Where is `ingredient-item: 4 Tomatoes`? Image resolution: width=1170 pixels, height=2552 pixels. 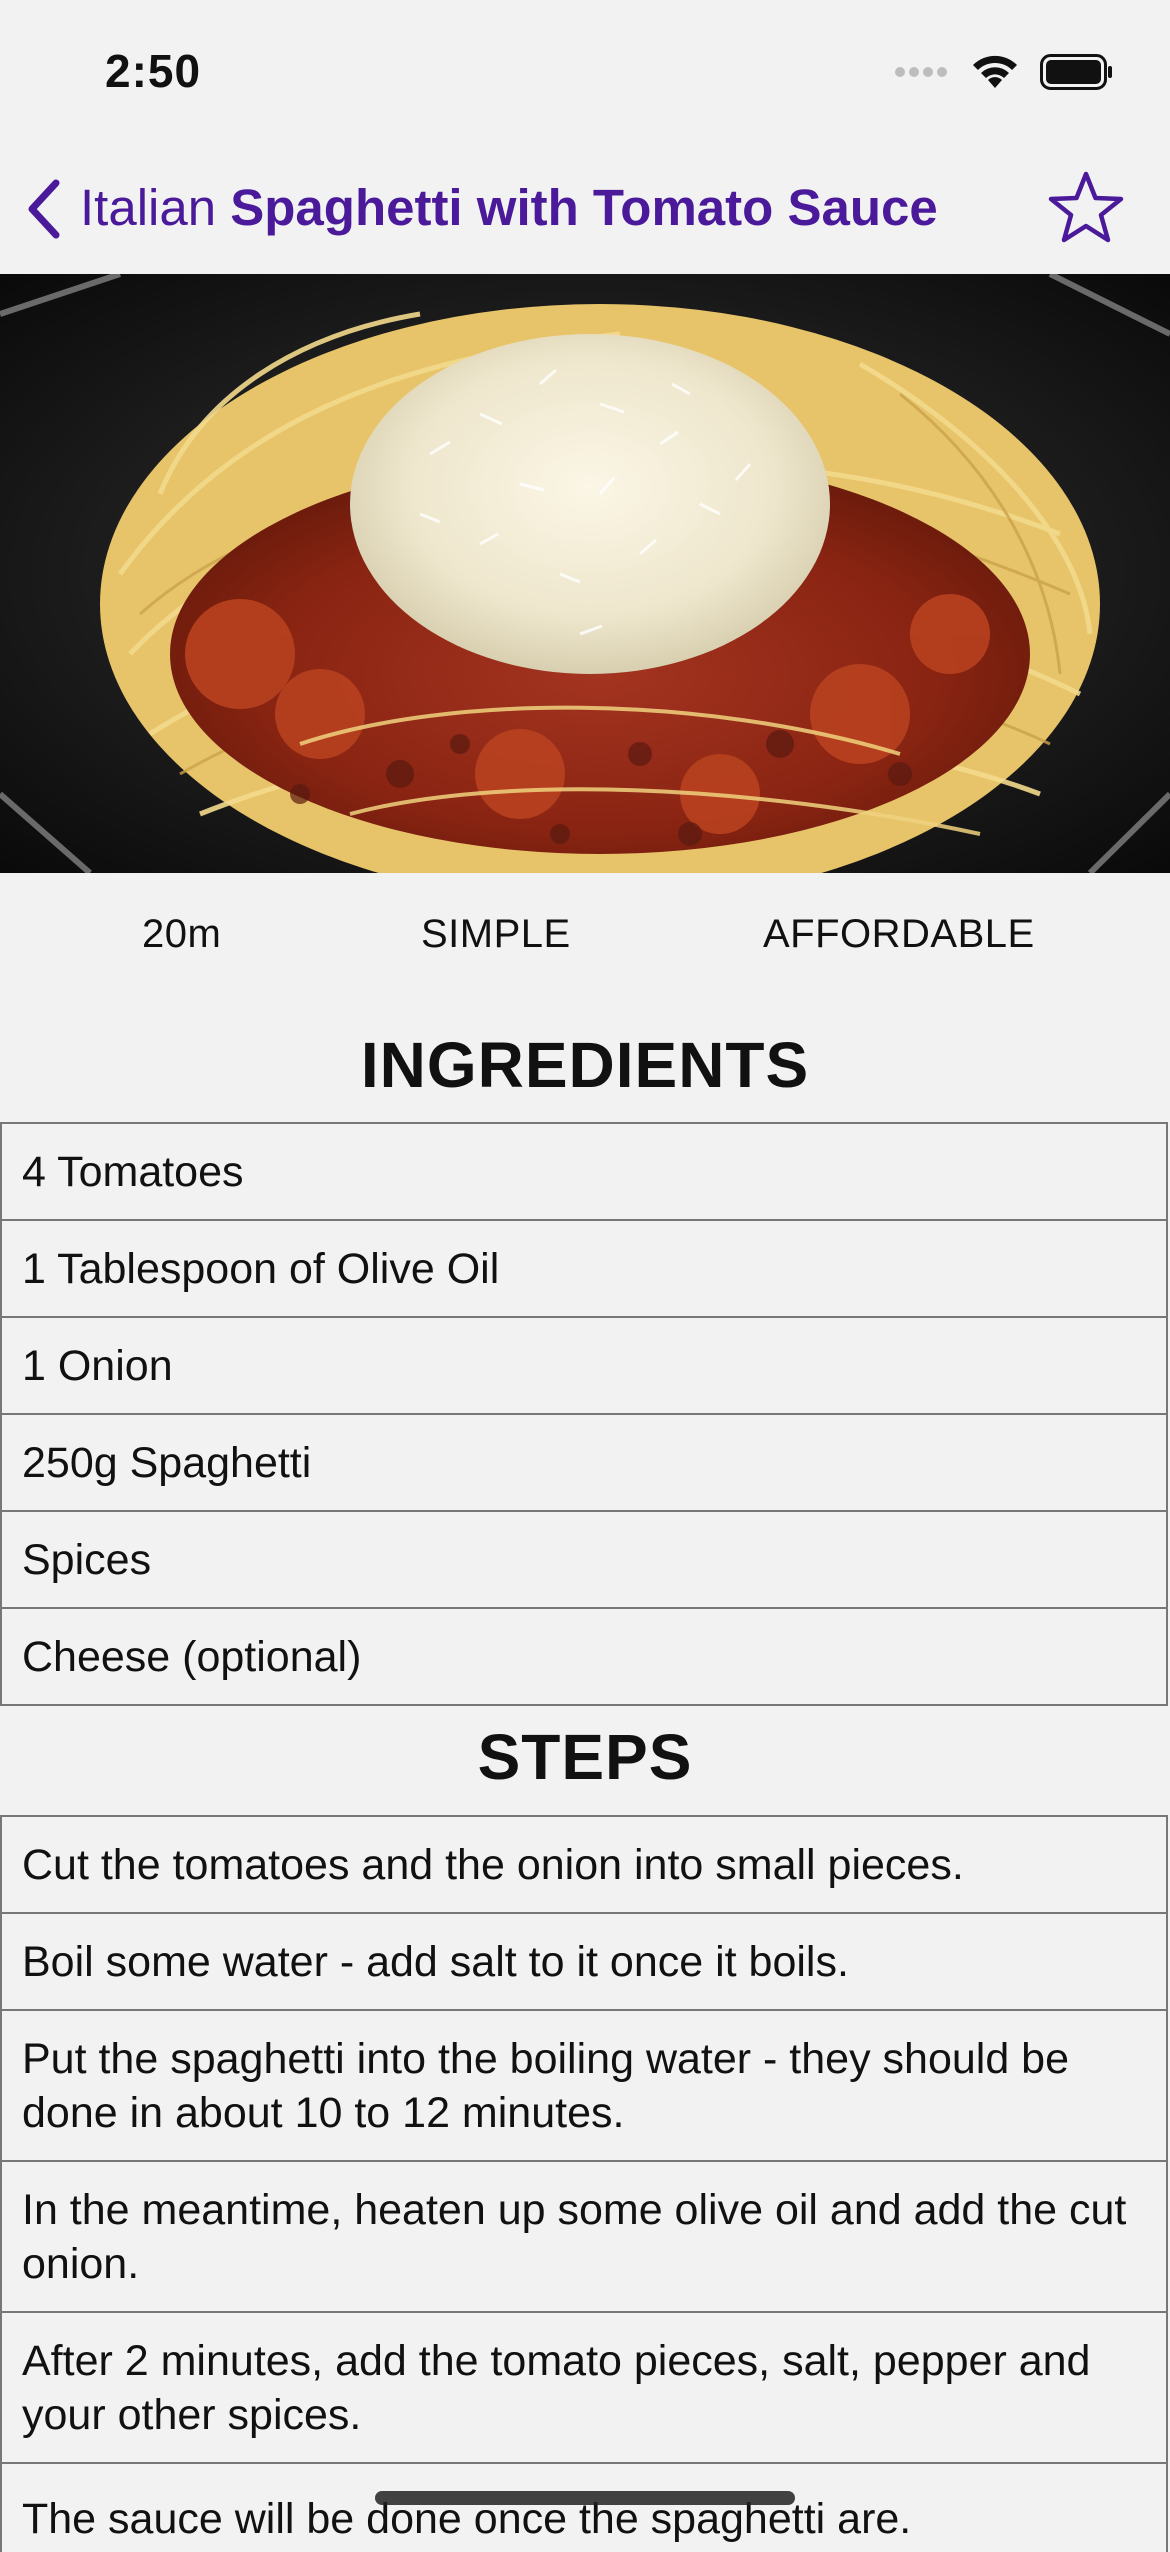
ingredient-item: 4 Tomatoes is located at coordinates (584, 1170).